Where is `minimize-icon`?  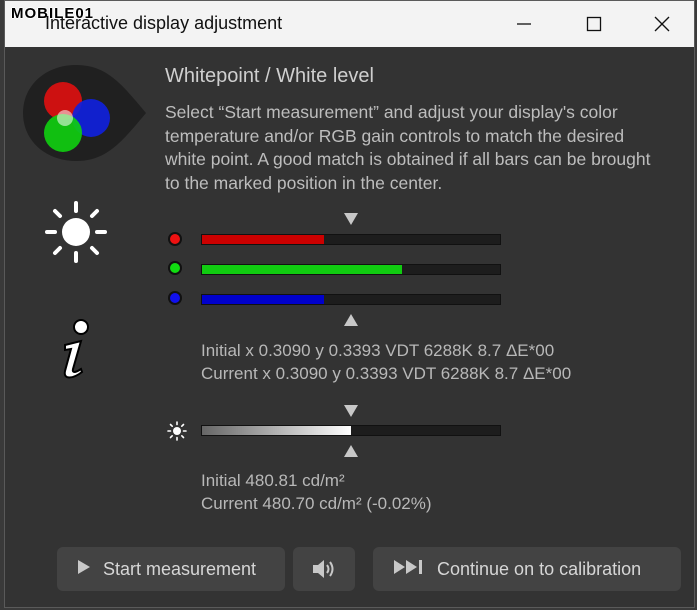 minimize-icon is located at coordinates (524, 24).